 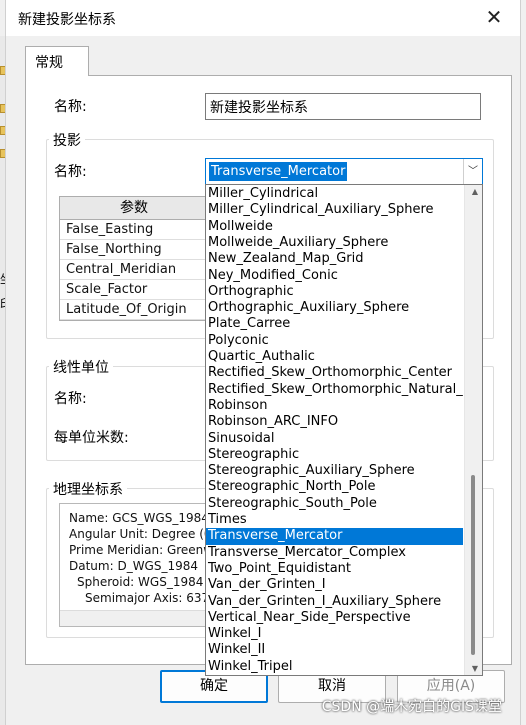 What do you see at coordinates (475, 668) in the screenshot?
I see `scroll-down-arrow-icon: ▼` at bounding box center [475, 668].